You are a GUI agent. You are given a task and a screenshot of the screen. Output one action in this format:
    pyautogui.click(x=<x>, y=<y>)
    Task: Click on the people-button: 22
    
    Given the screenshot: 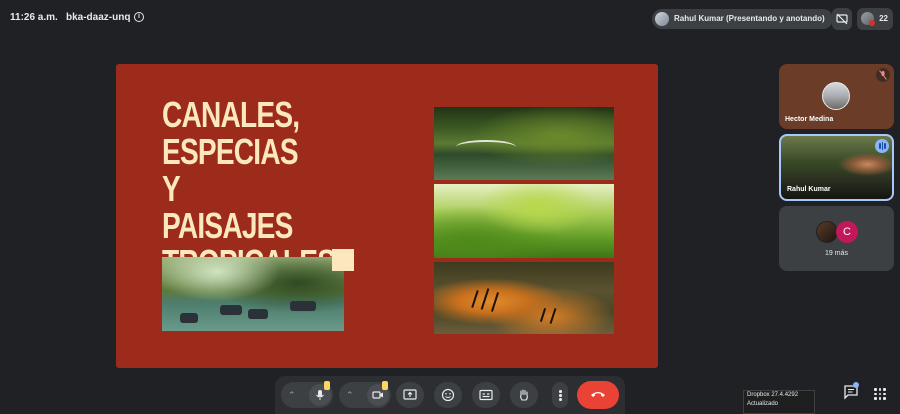 What is the action you would take?
    pyautogui.click(x=875, y=19)
    